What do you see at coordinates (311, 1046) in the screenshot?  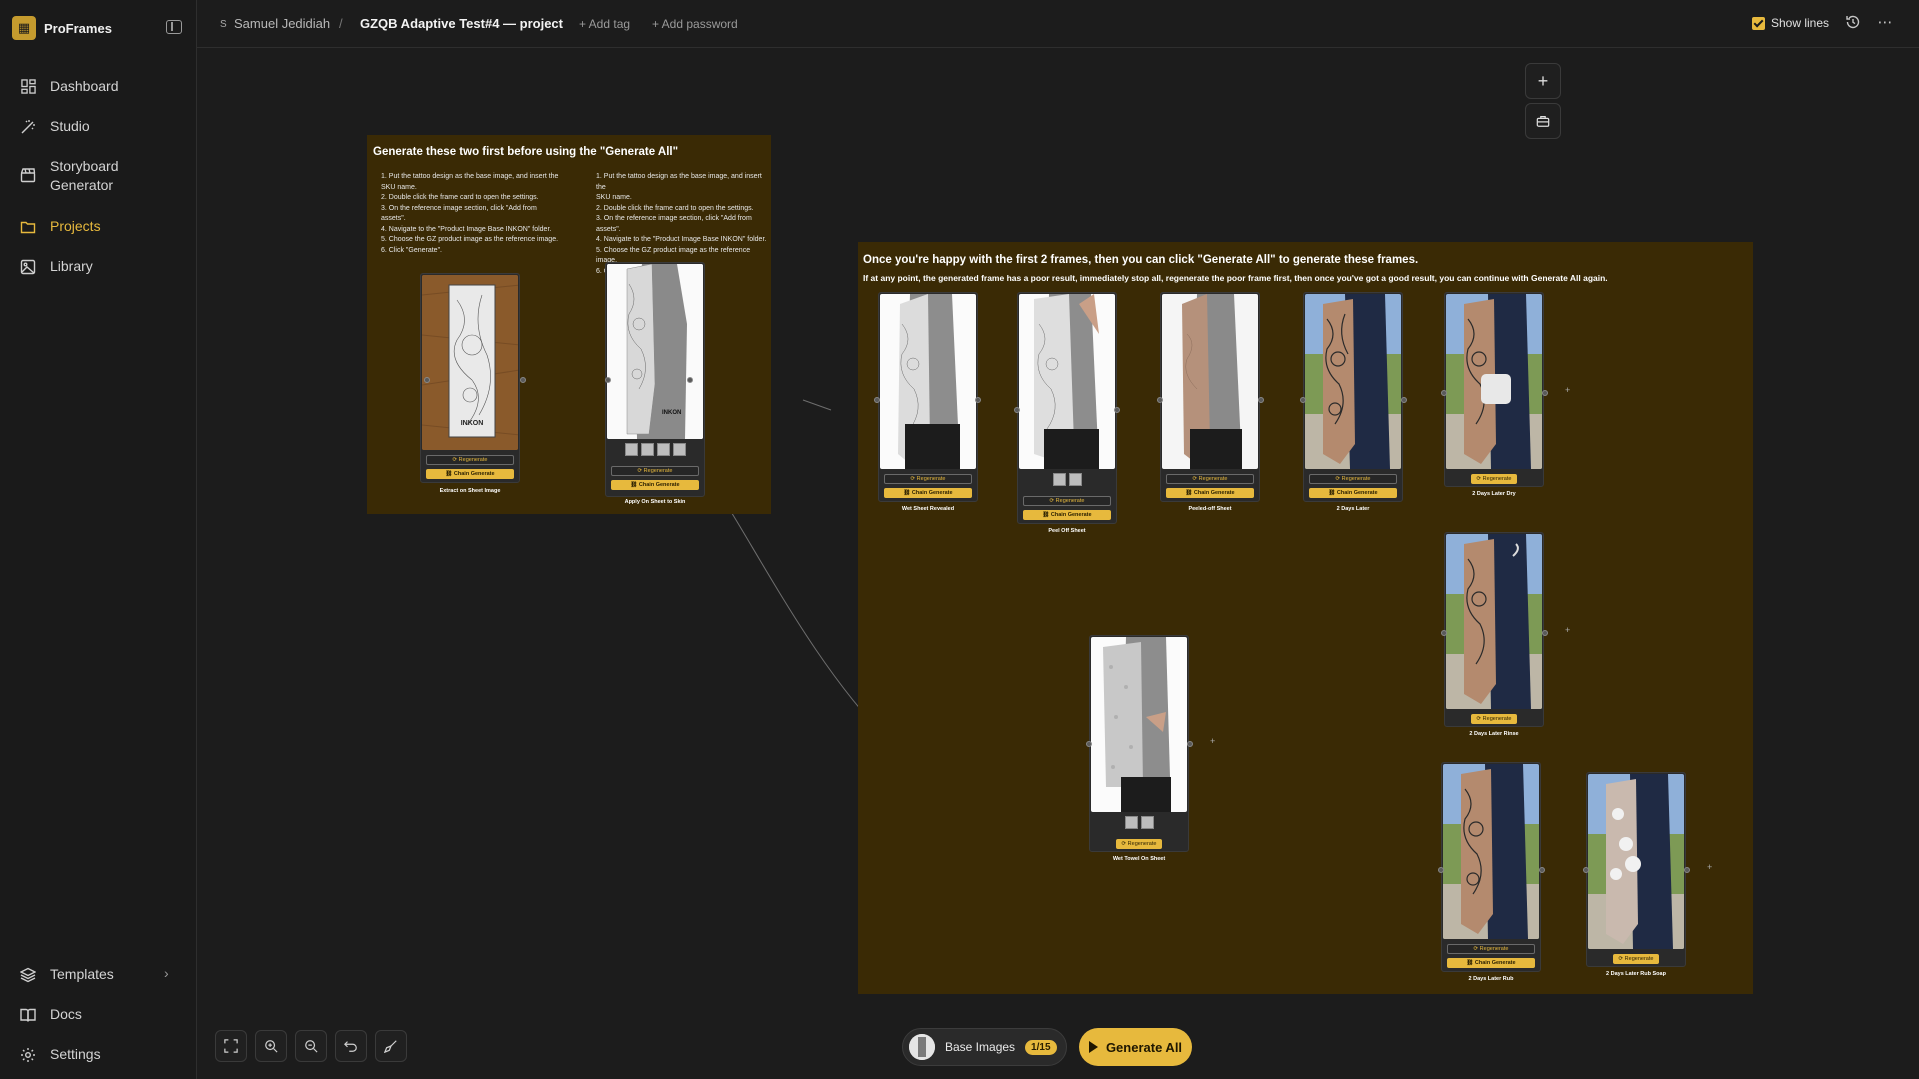 I see `zoom-out-button` at bounding box center [311, 1046].